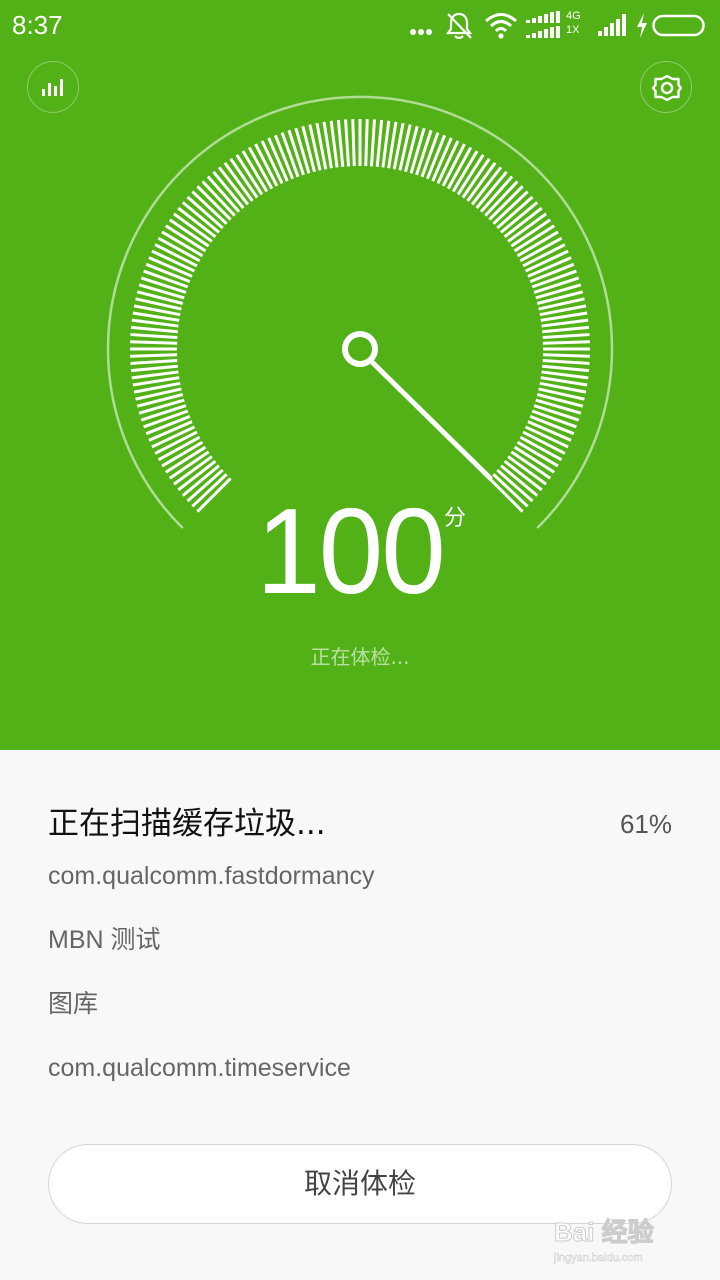 The height and width of the screenshot is (1280, 720). I want to click on gauge-needle, so click(431, 420).